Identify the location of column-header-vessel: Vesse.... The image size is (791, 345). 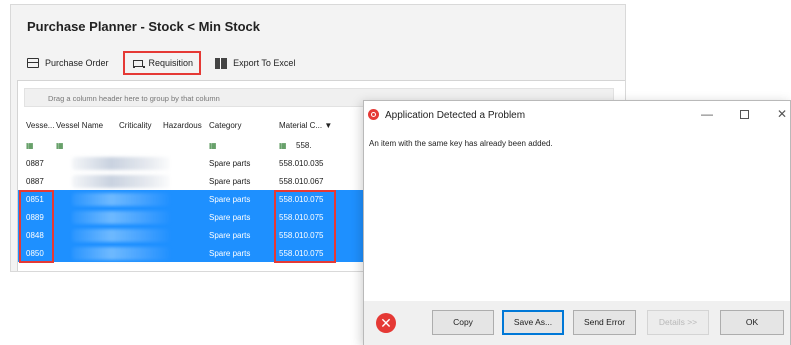
(40, 125).